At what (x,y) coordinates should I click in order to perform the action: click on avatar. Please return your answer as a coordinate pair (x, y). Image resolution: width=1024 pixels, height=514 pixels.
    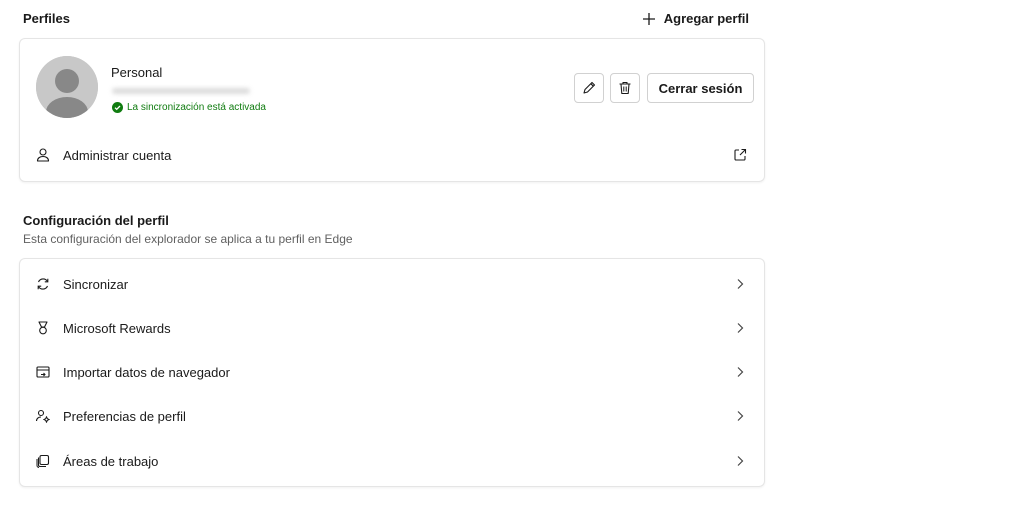
    Looking at the image, I should click on (67, 87).